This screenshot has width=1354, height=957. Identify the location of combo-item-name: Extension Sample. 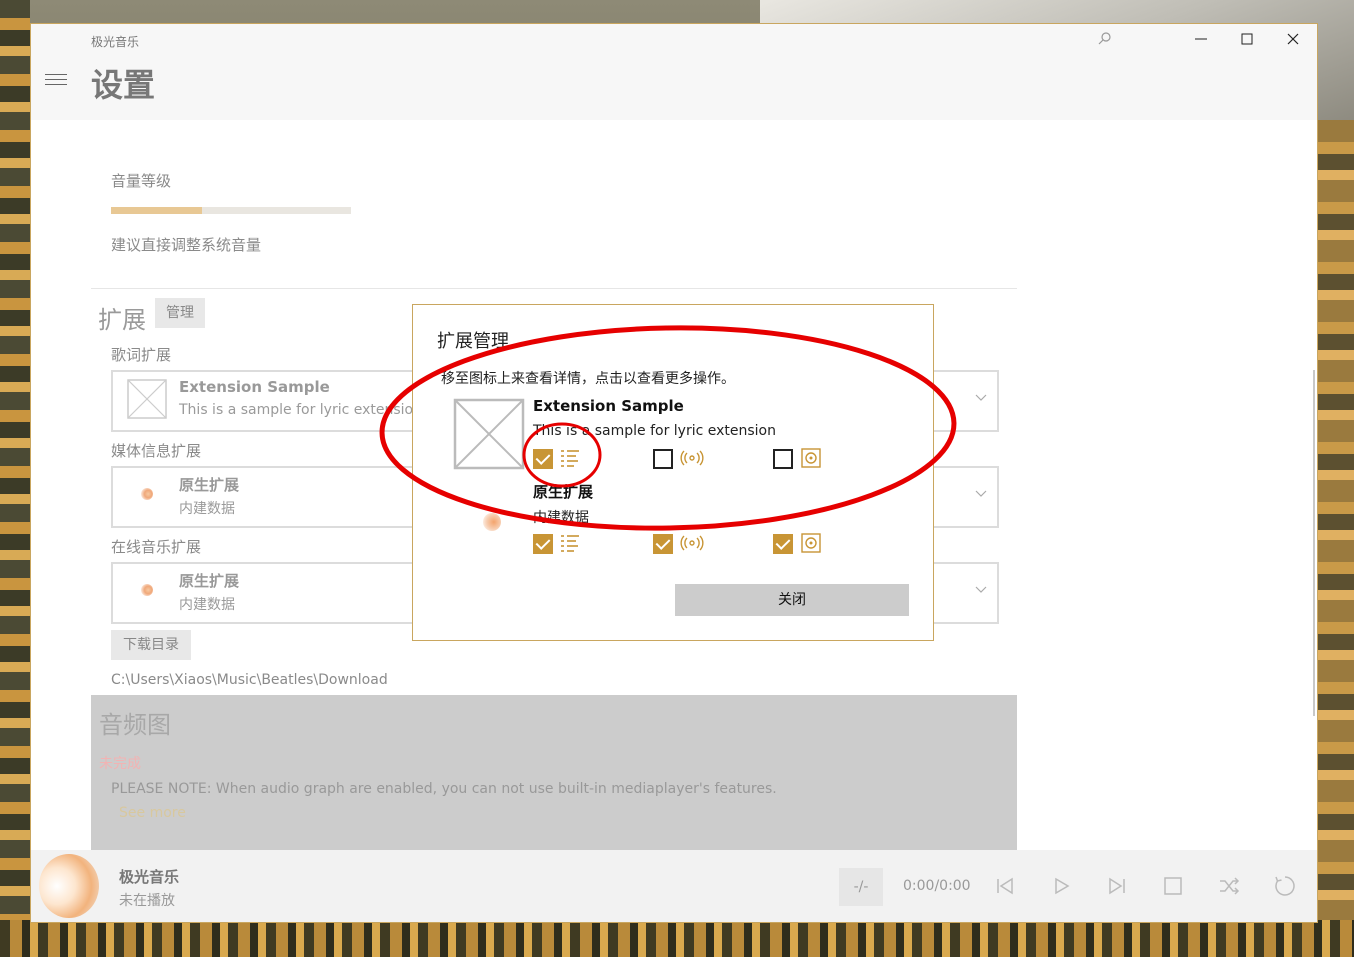
(254, 387).